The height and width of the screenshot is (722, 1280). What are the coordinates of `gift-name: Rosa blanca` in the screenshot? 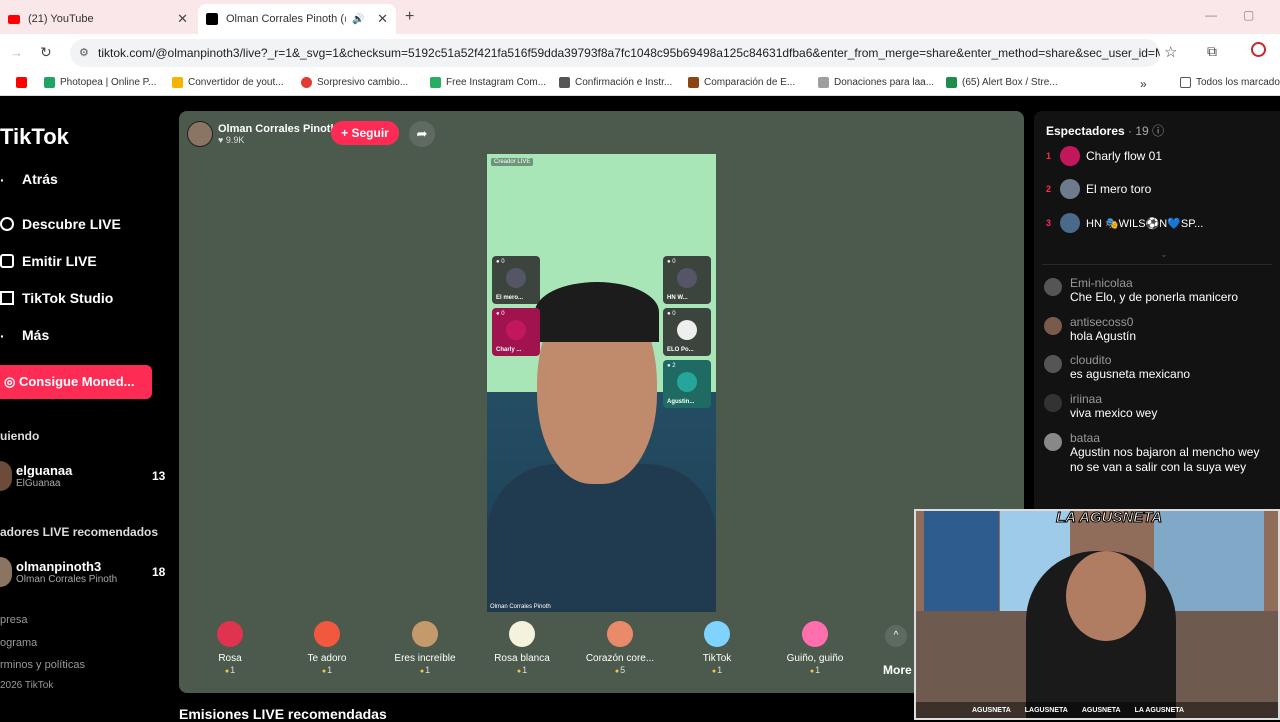 It's located at (522, 658).